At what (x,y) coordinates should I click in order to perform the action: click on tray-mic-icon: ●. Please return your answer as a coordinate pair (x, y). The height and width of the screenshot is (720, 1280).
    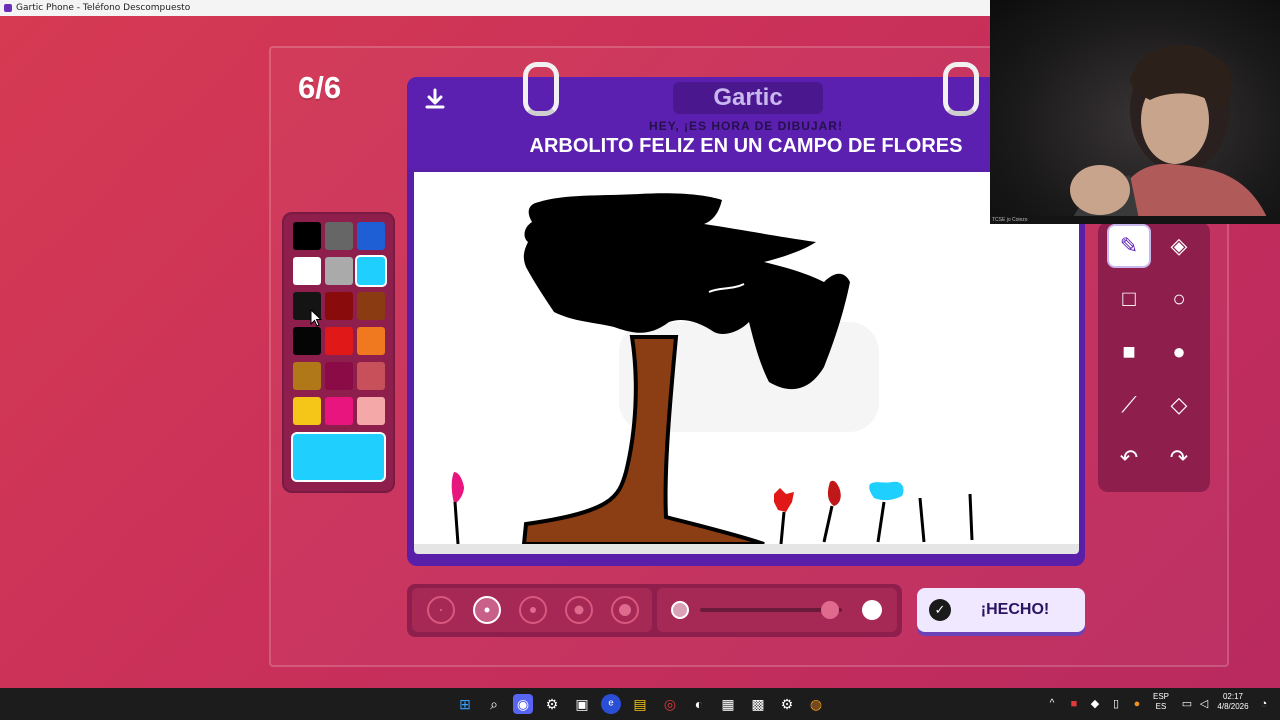
    Looking at the image, I should click on (1137, 704).